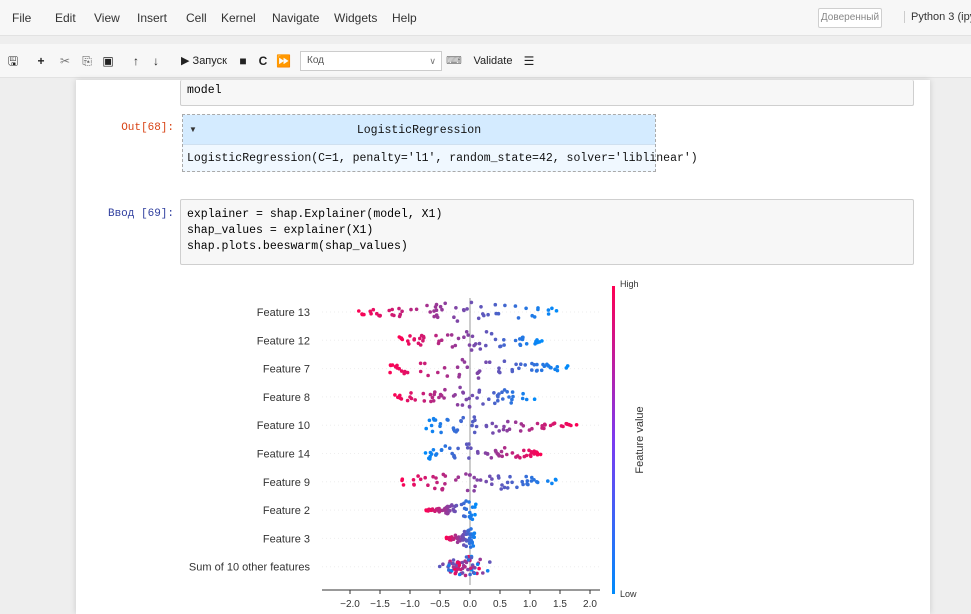 The height and width of the screenshot is (614, 971). I want to click on feature-label: Feature 12, so click(283, 341).